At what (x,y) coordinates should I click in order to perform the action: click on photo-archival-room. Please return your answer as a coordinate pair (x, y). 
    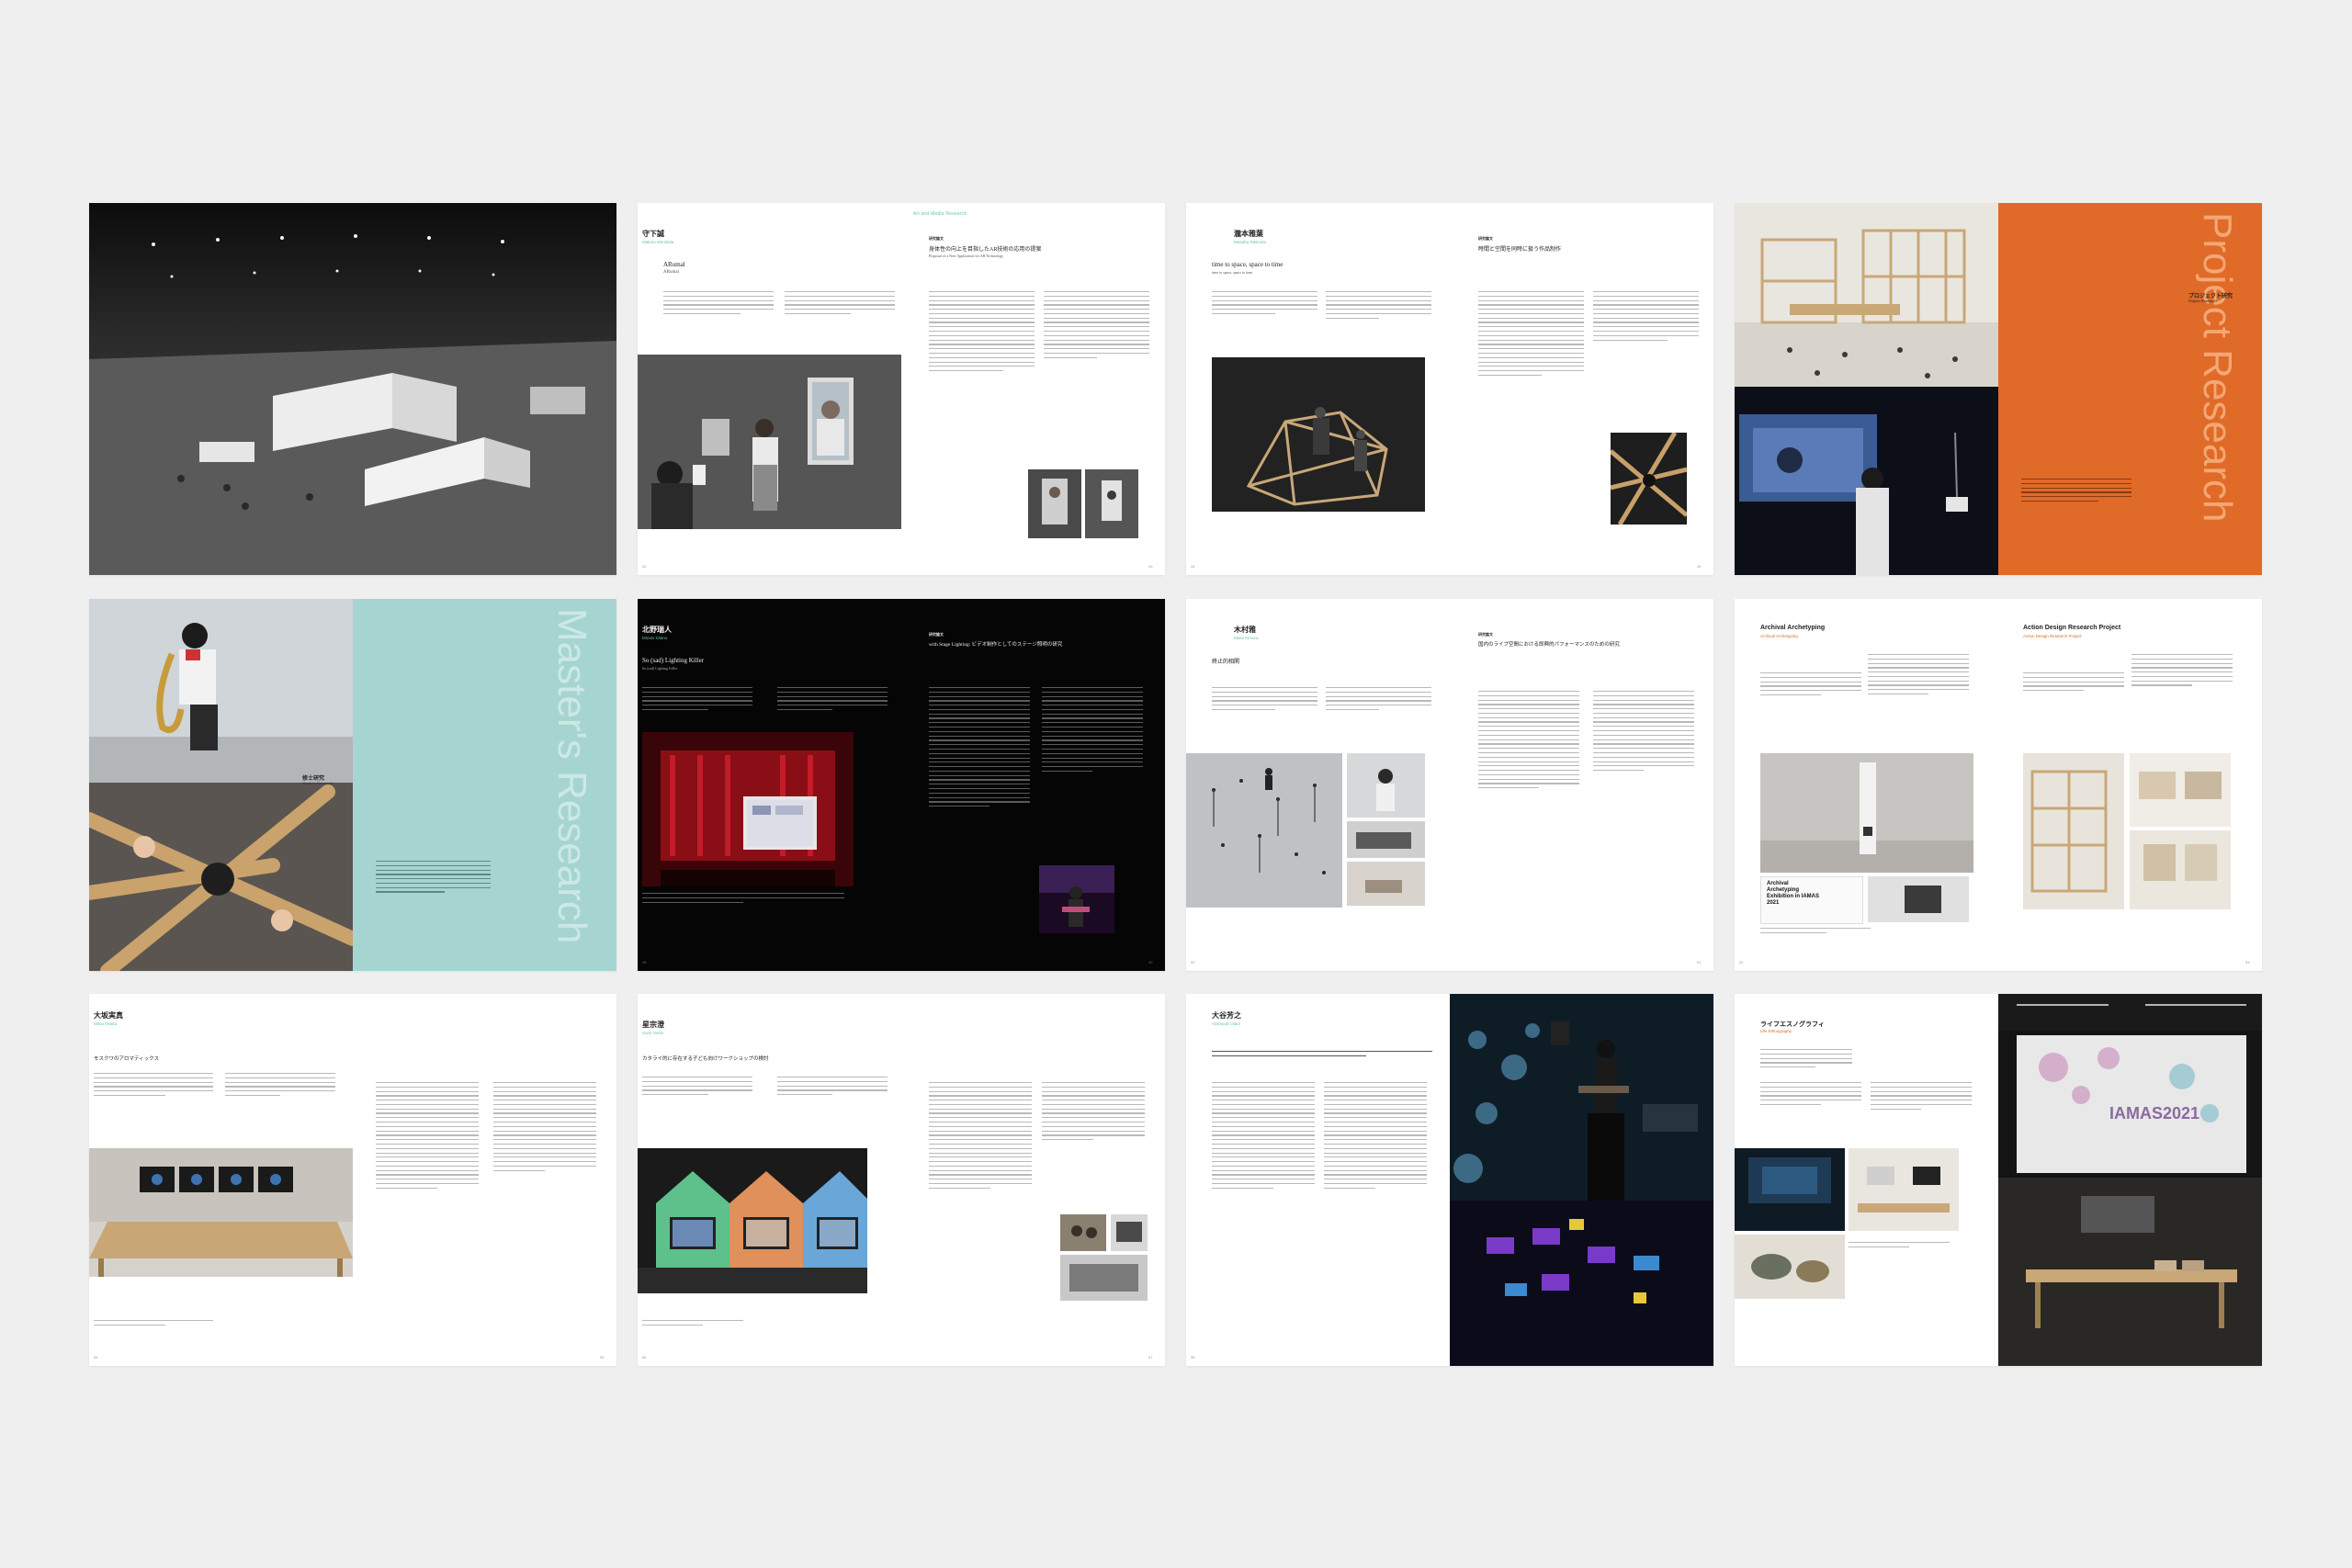
    Looking at the image, I should click on (1866, 813).